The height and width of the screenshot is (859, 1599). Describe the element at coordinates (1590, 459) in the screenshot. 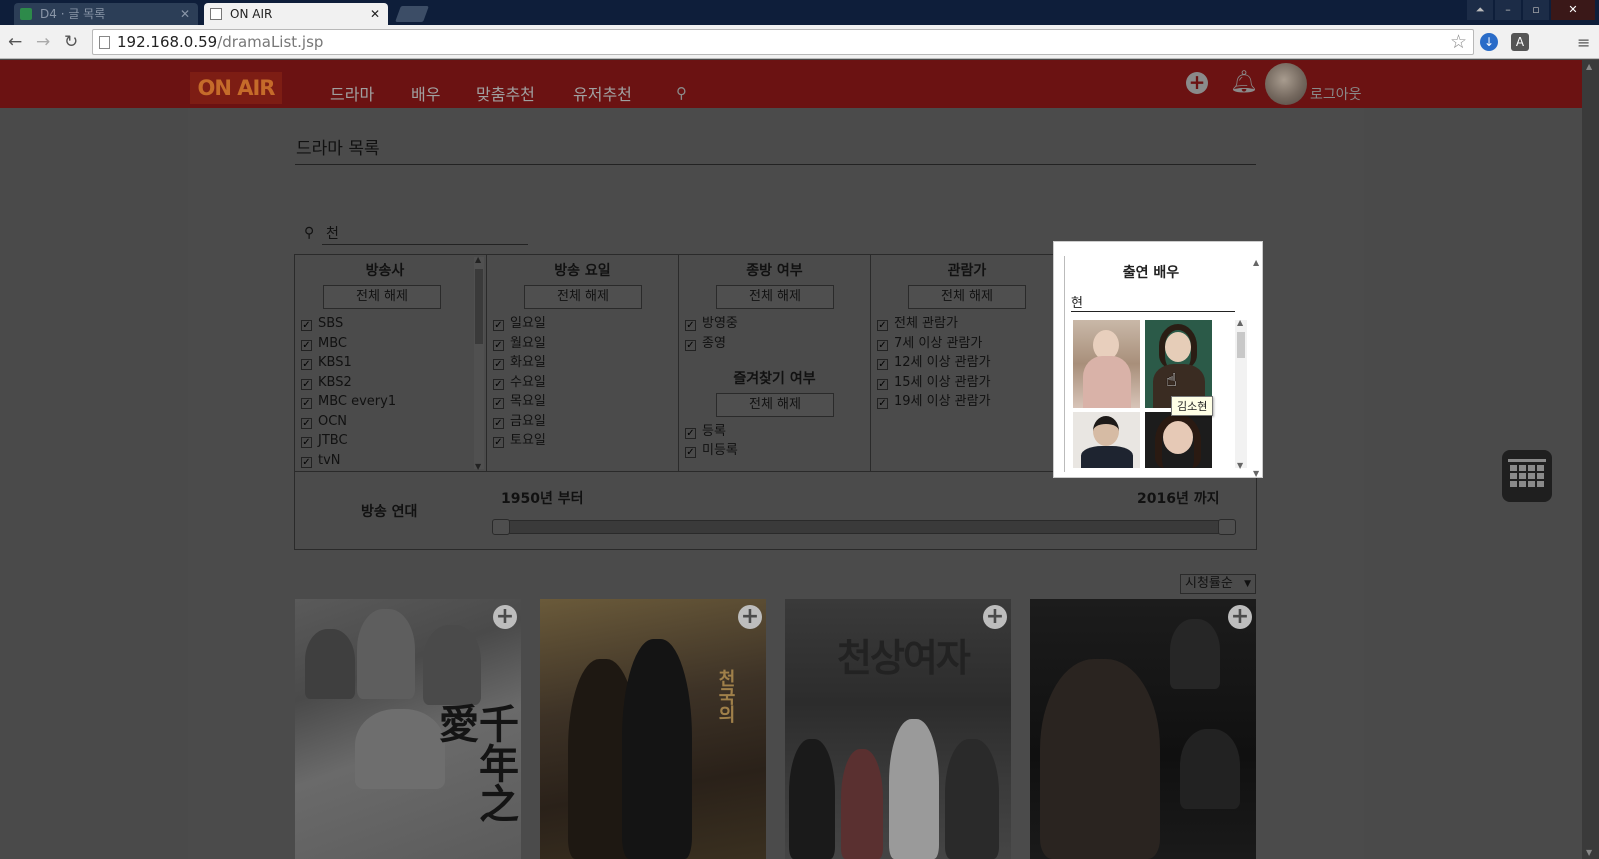

I see `page-scrollbar: ▲ ▼` at that location.